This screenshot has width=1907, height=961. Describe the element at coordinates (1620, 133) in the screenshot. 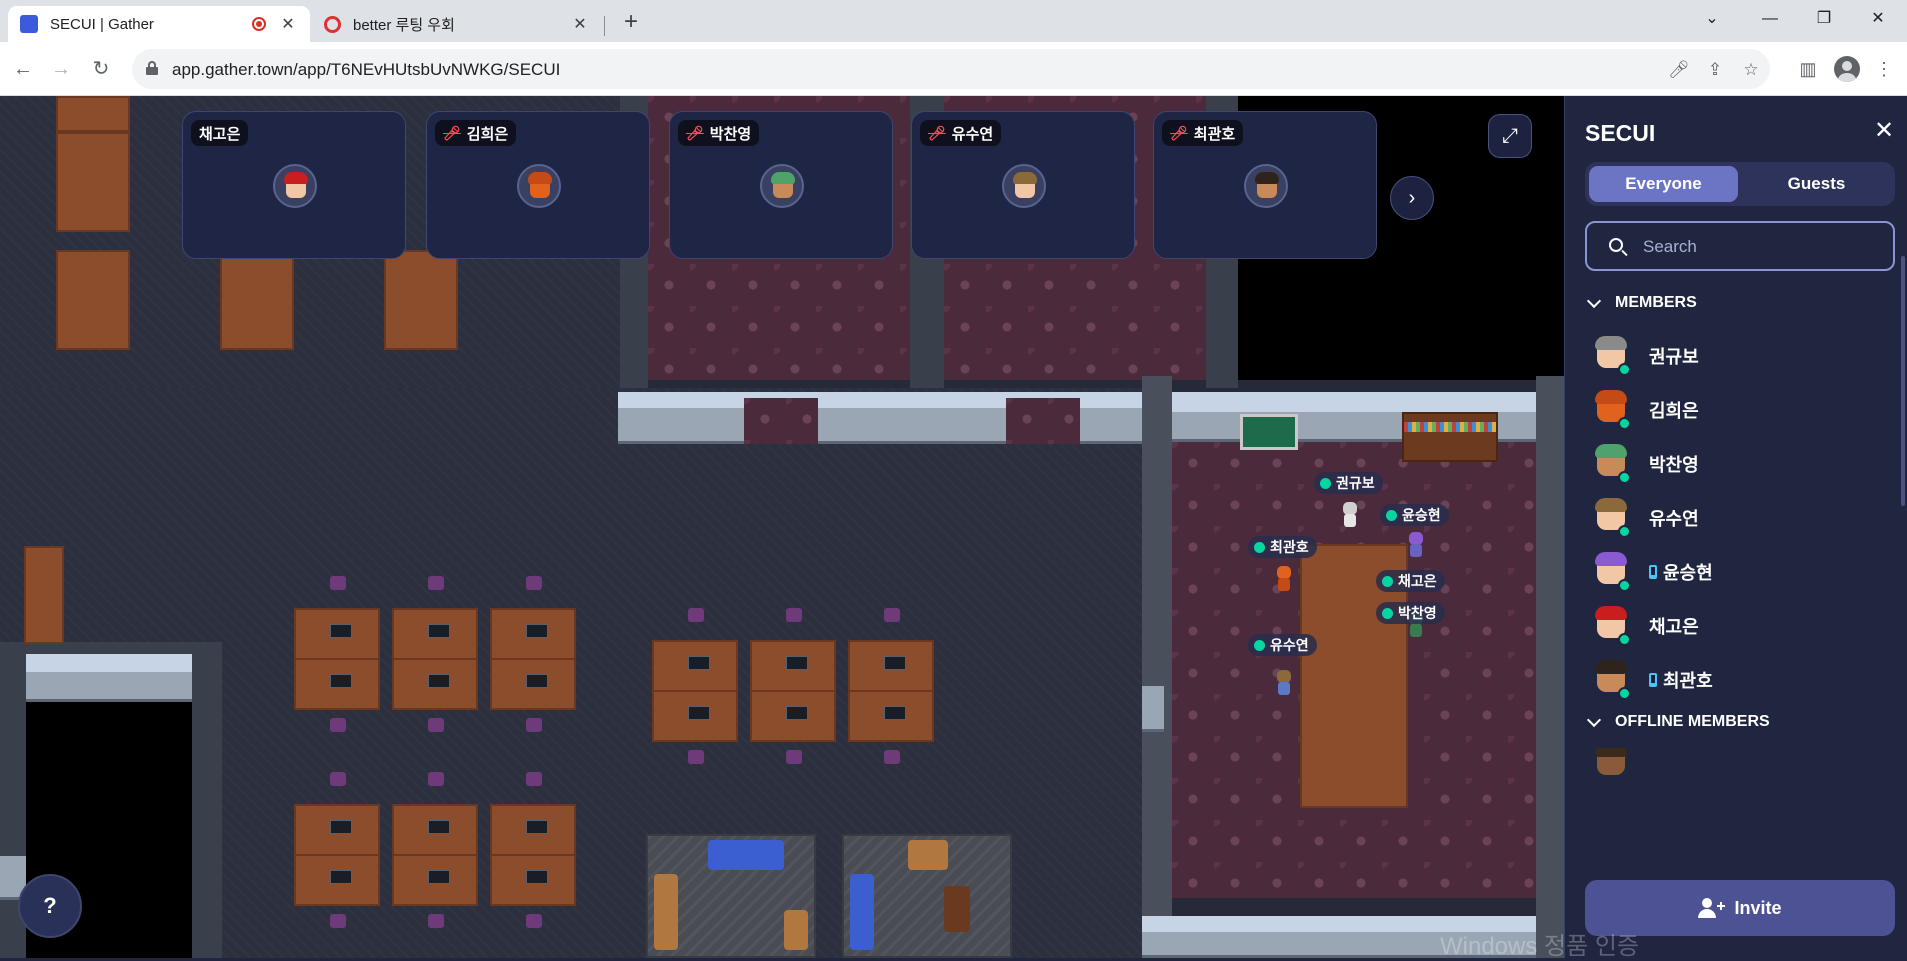

I see `space-title: SECUI` at that location.